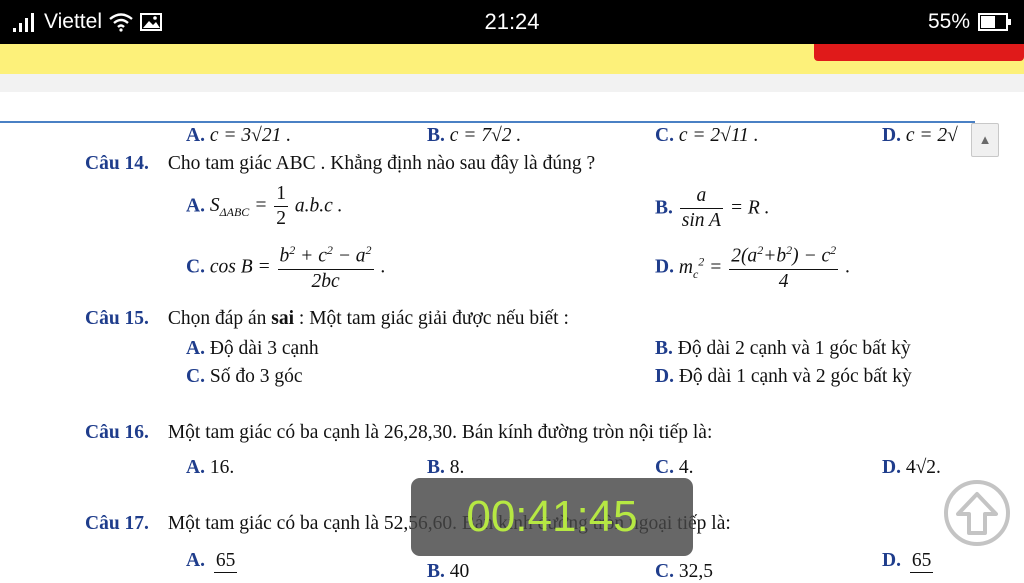 The height and width of the screenshot is (583, 1024). Describe the element at coordinates (707, 136) in the screenshot. I see `q13-option-c: C. c = 2√11 .` at that location.